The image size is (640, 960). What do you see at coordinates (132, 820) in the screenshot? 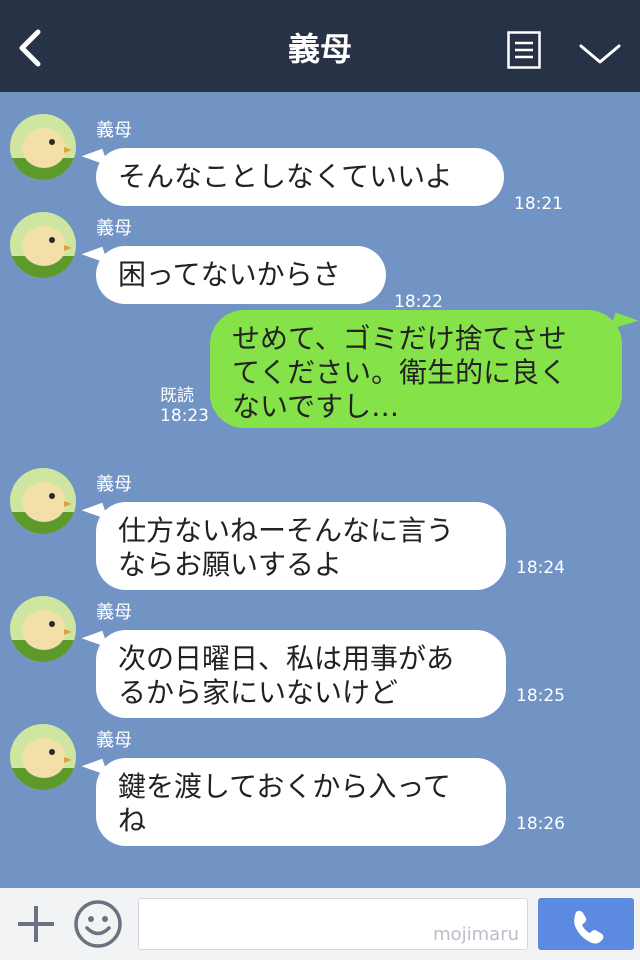
I see `message-line: ね` at bounding box center [132, 820].